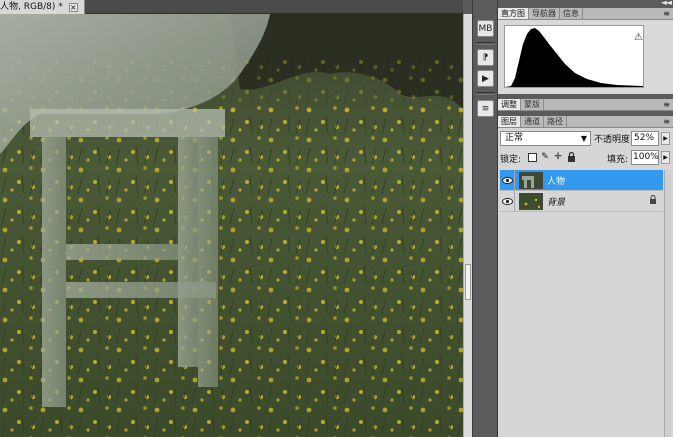  I want to click on tab-layers: 图层, so click(509, 121).